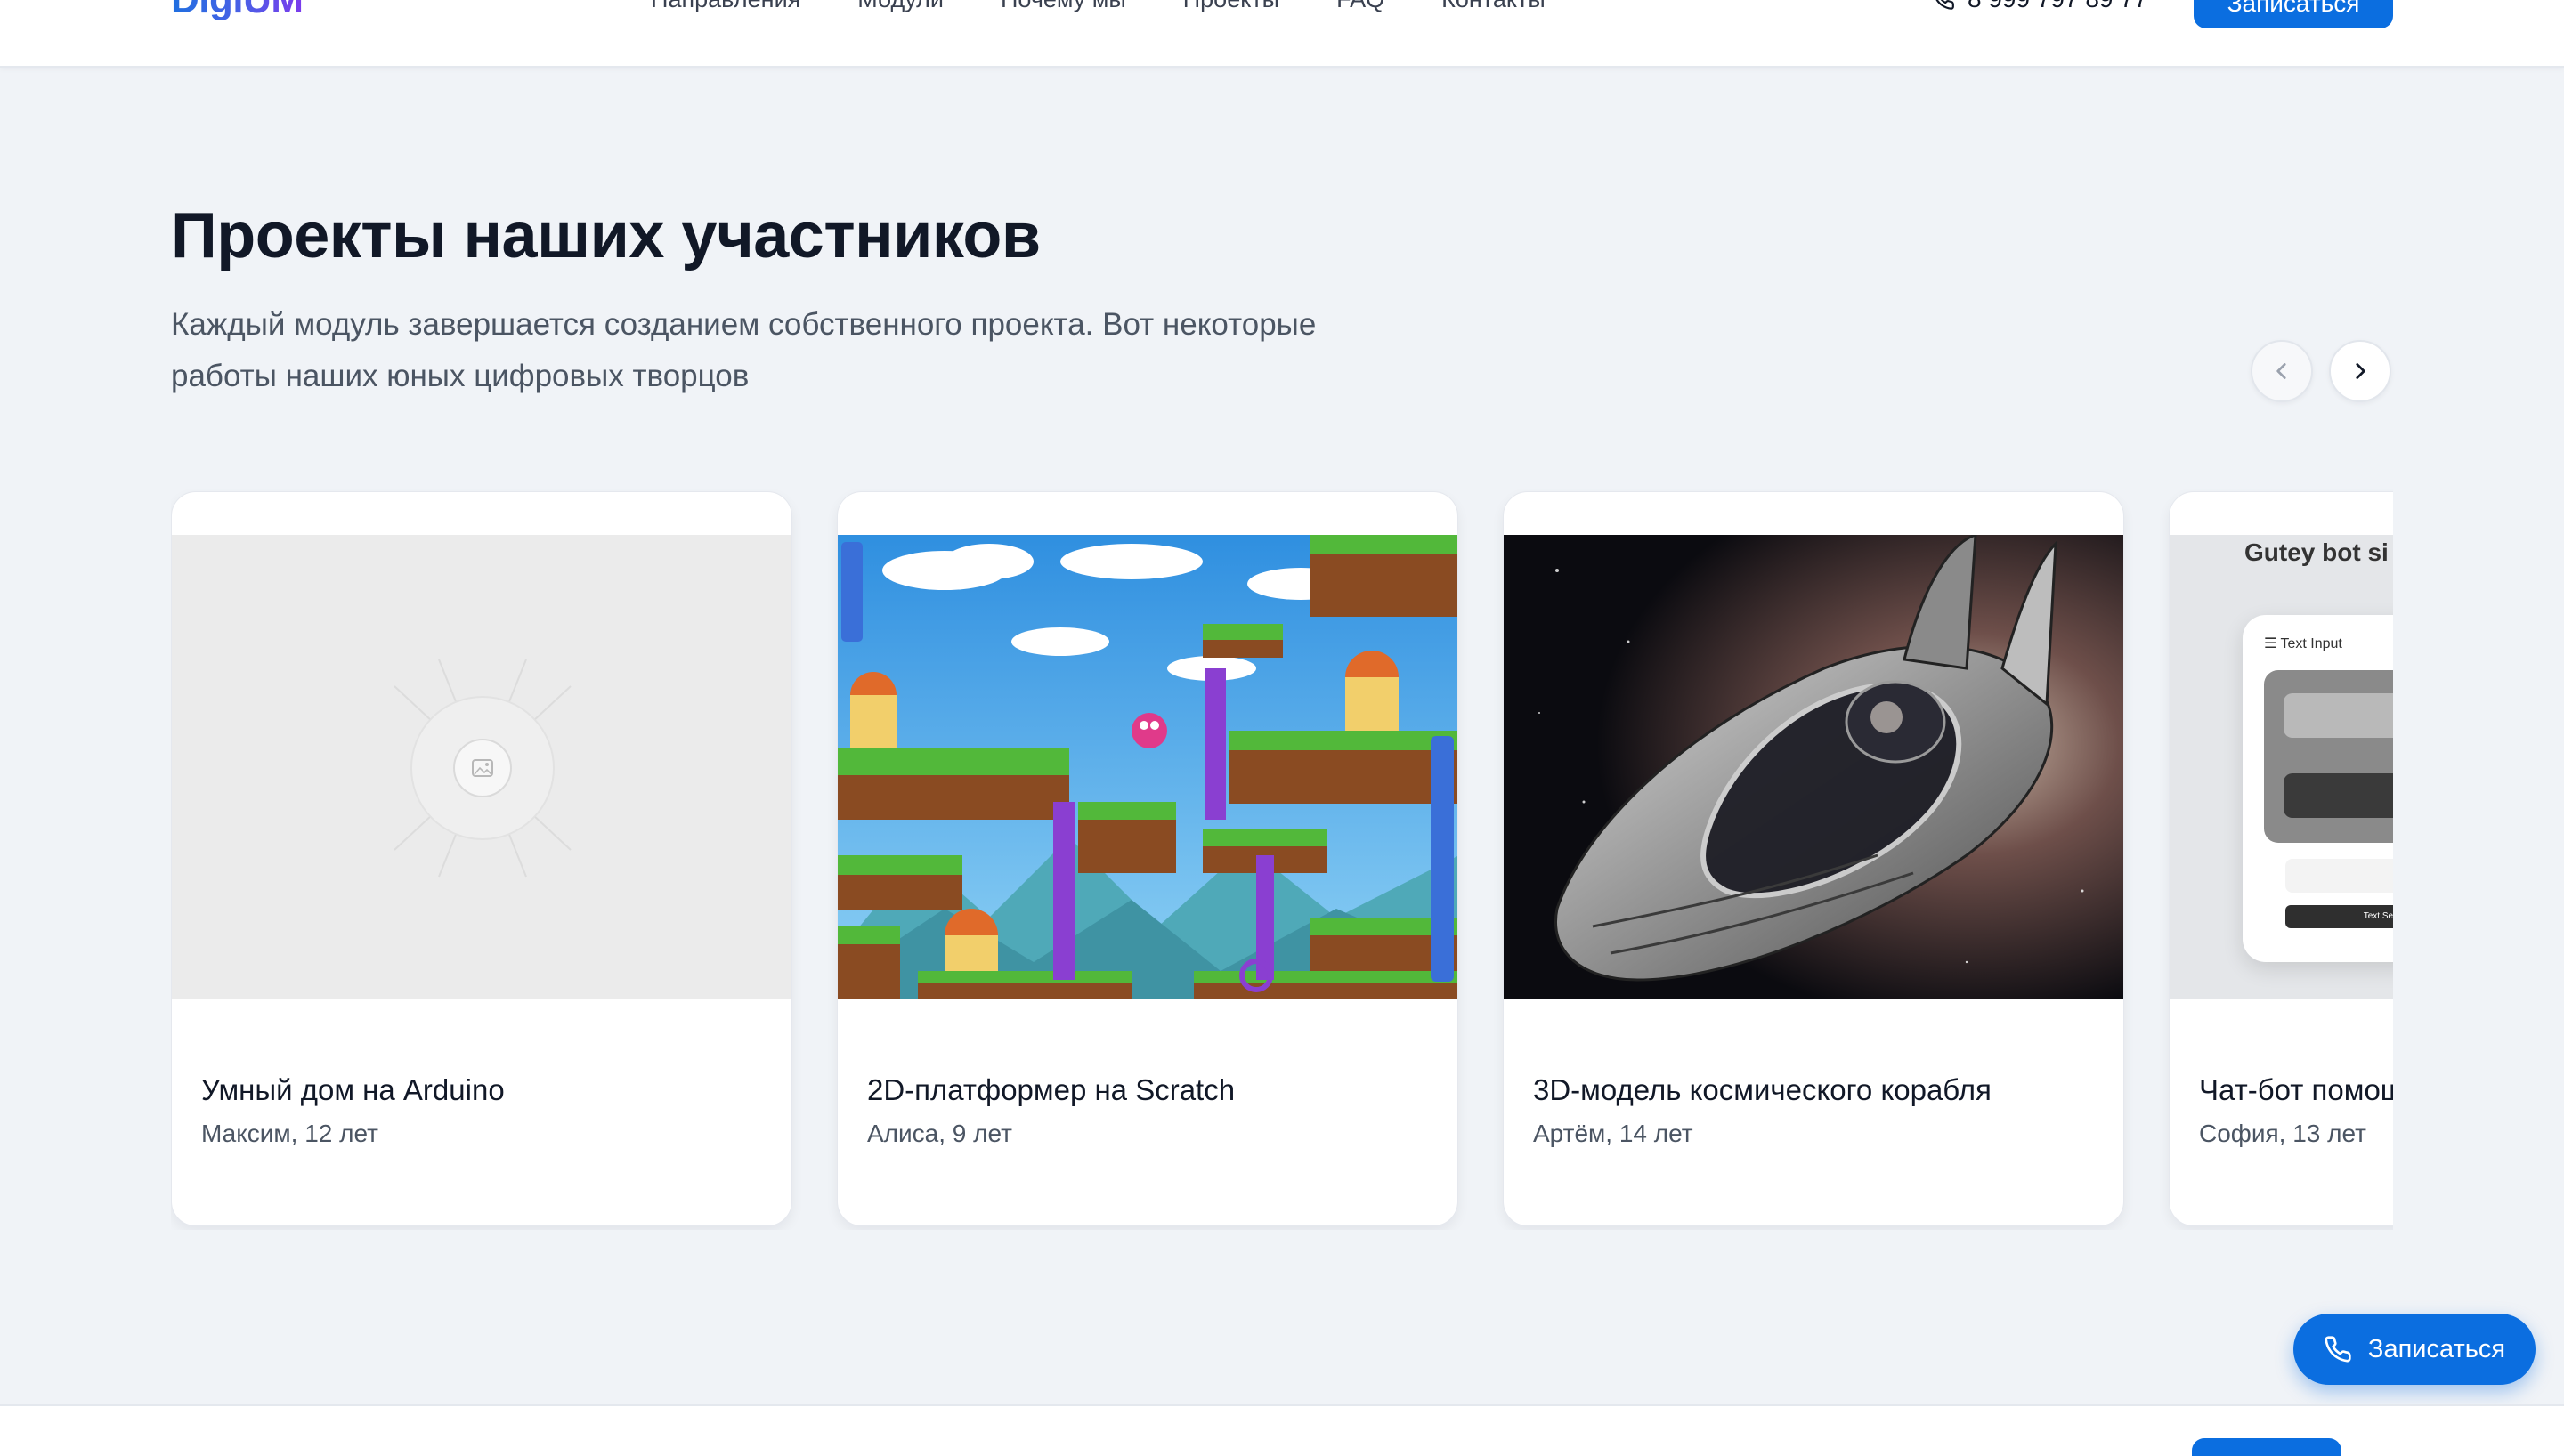 The width and height of the screenshot is (2564, 1456). I want to click on project-card-platformer: 2D-платформер на Scratch Алиса, 9 лет, so click(1147, 858).